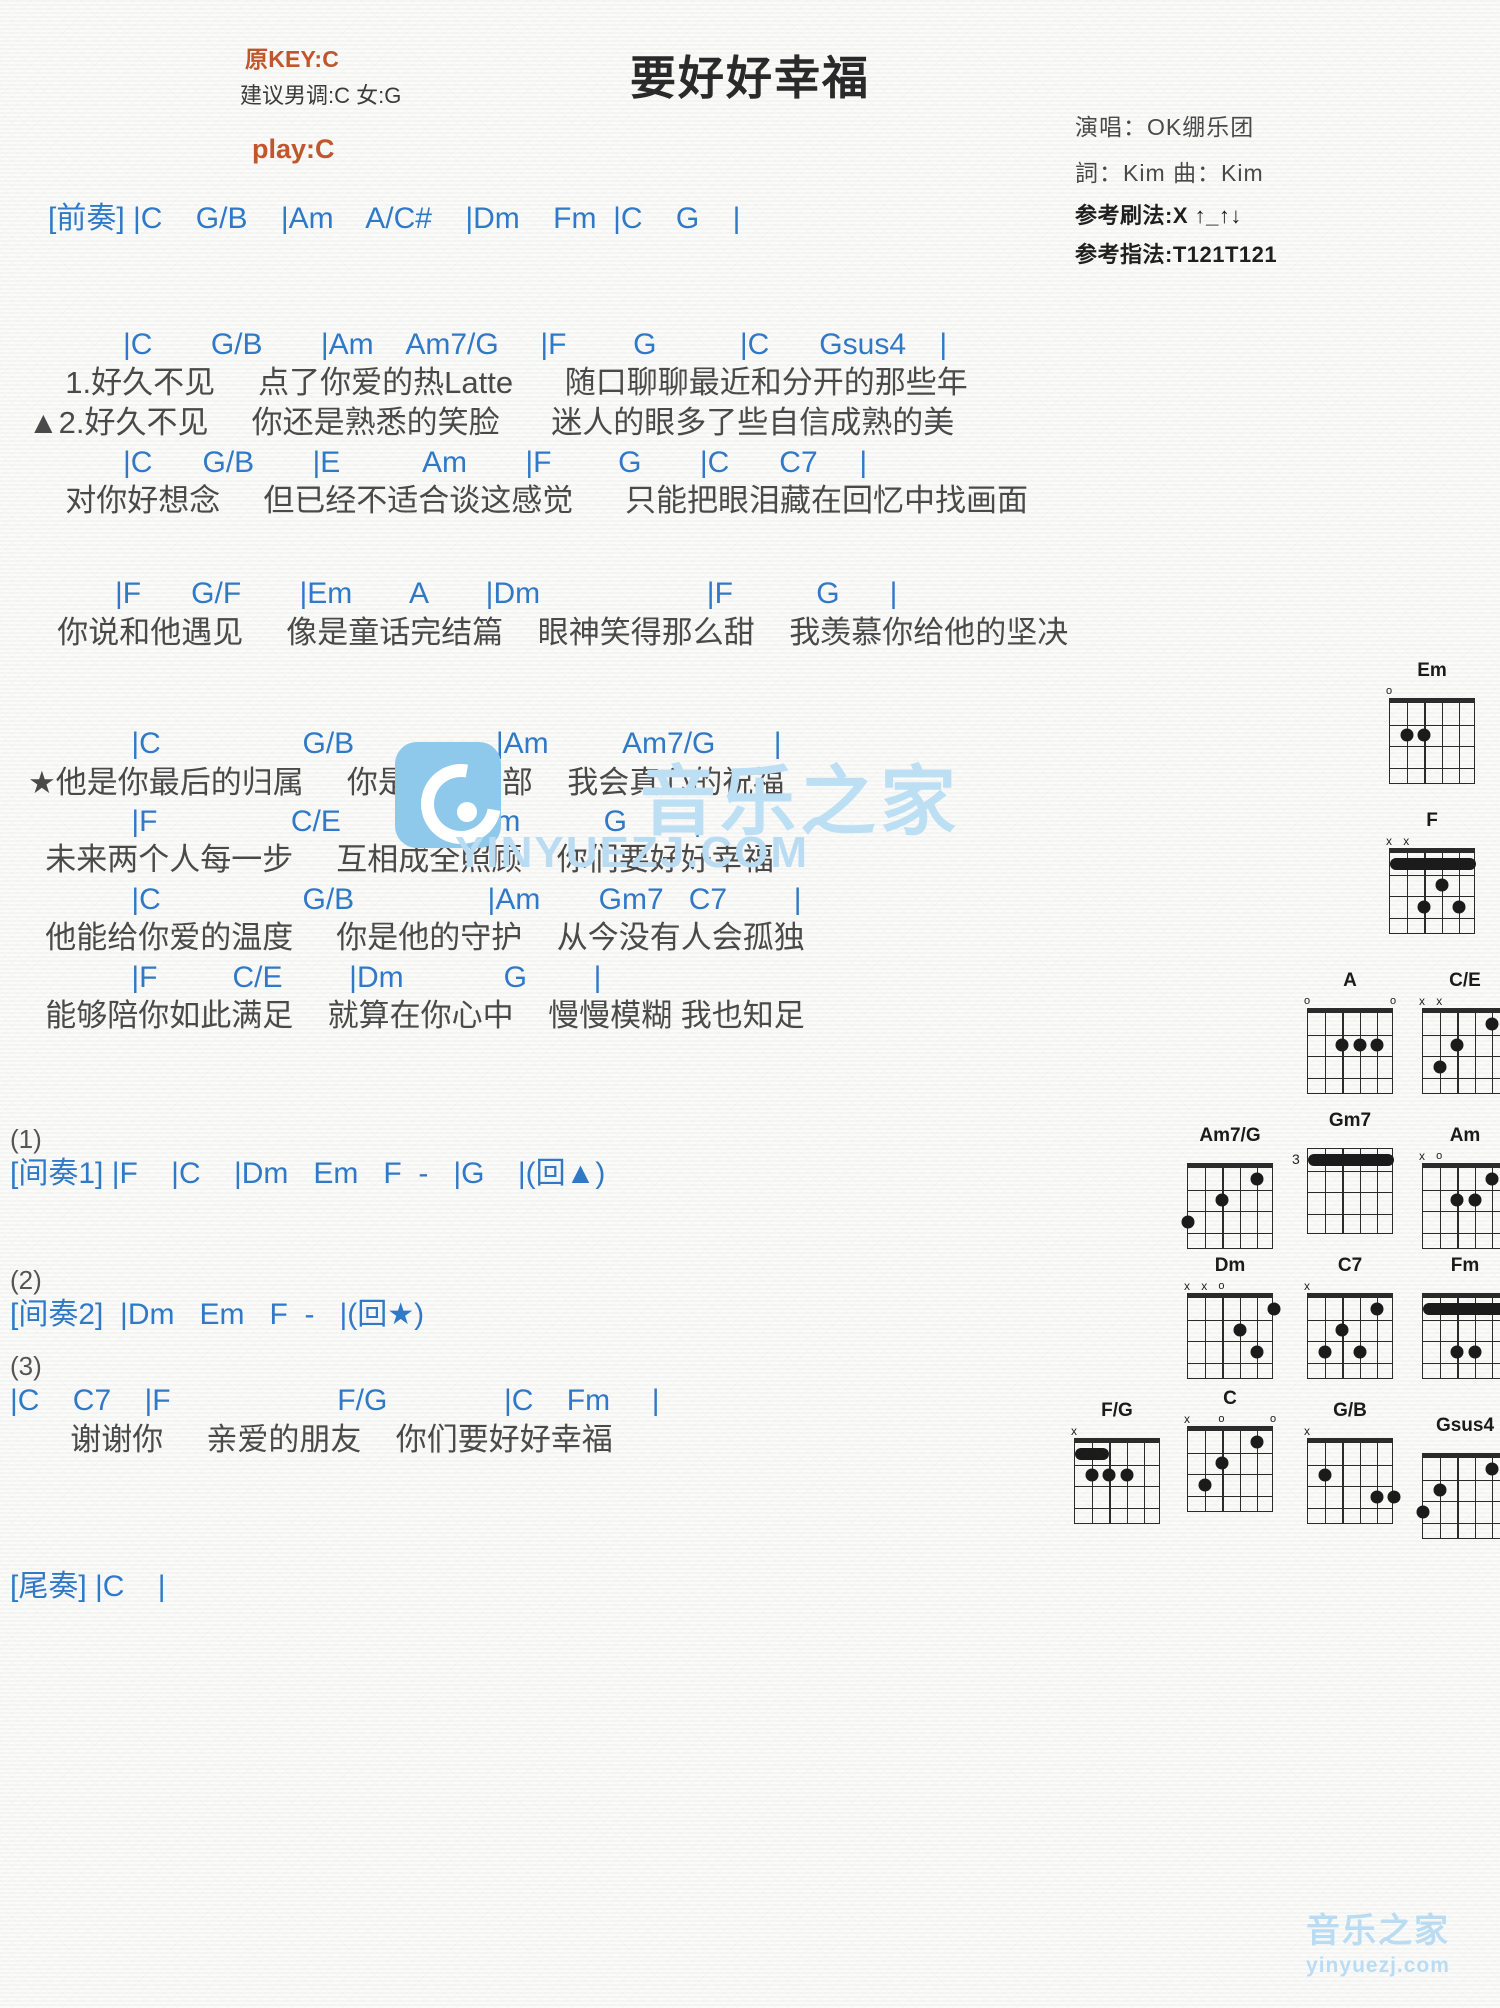 The image size is (1500, 2008). Describe the element at coordinates (1230, 1398) in the screenshot. I see `chord-diagram-name: C` at that location.